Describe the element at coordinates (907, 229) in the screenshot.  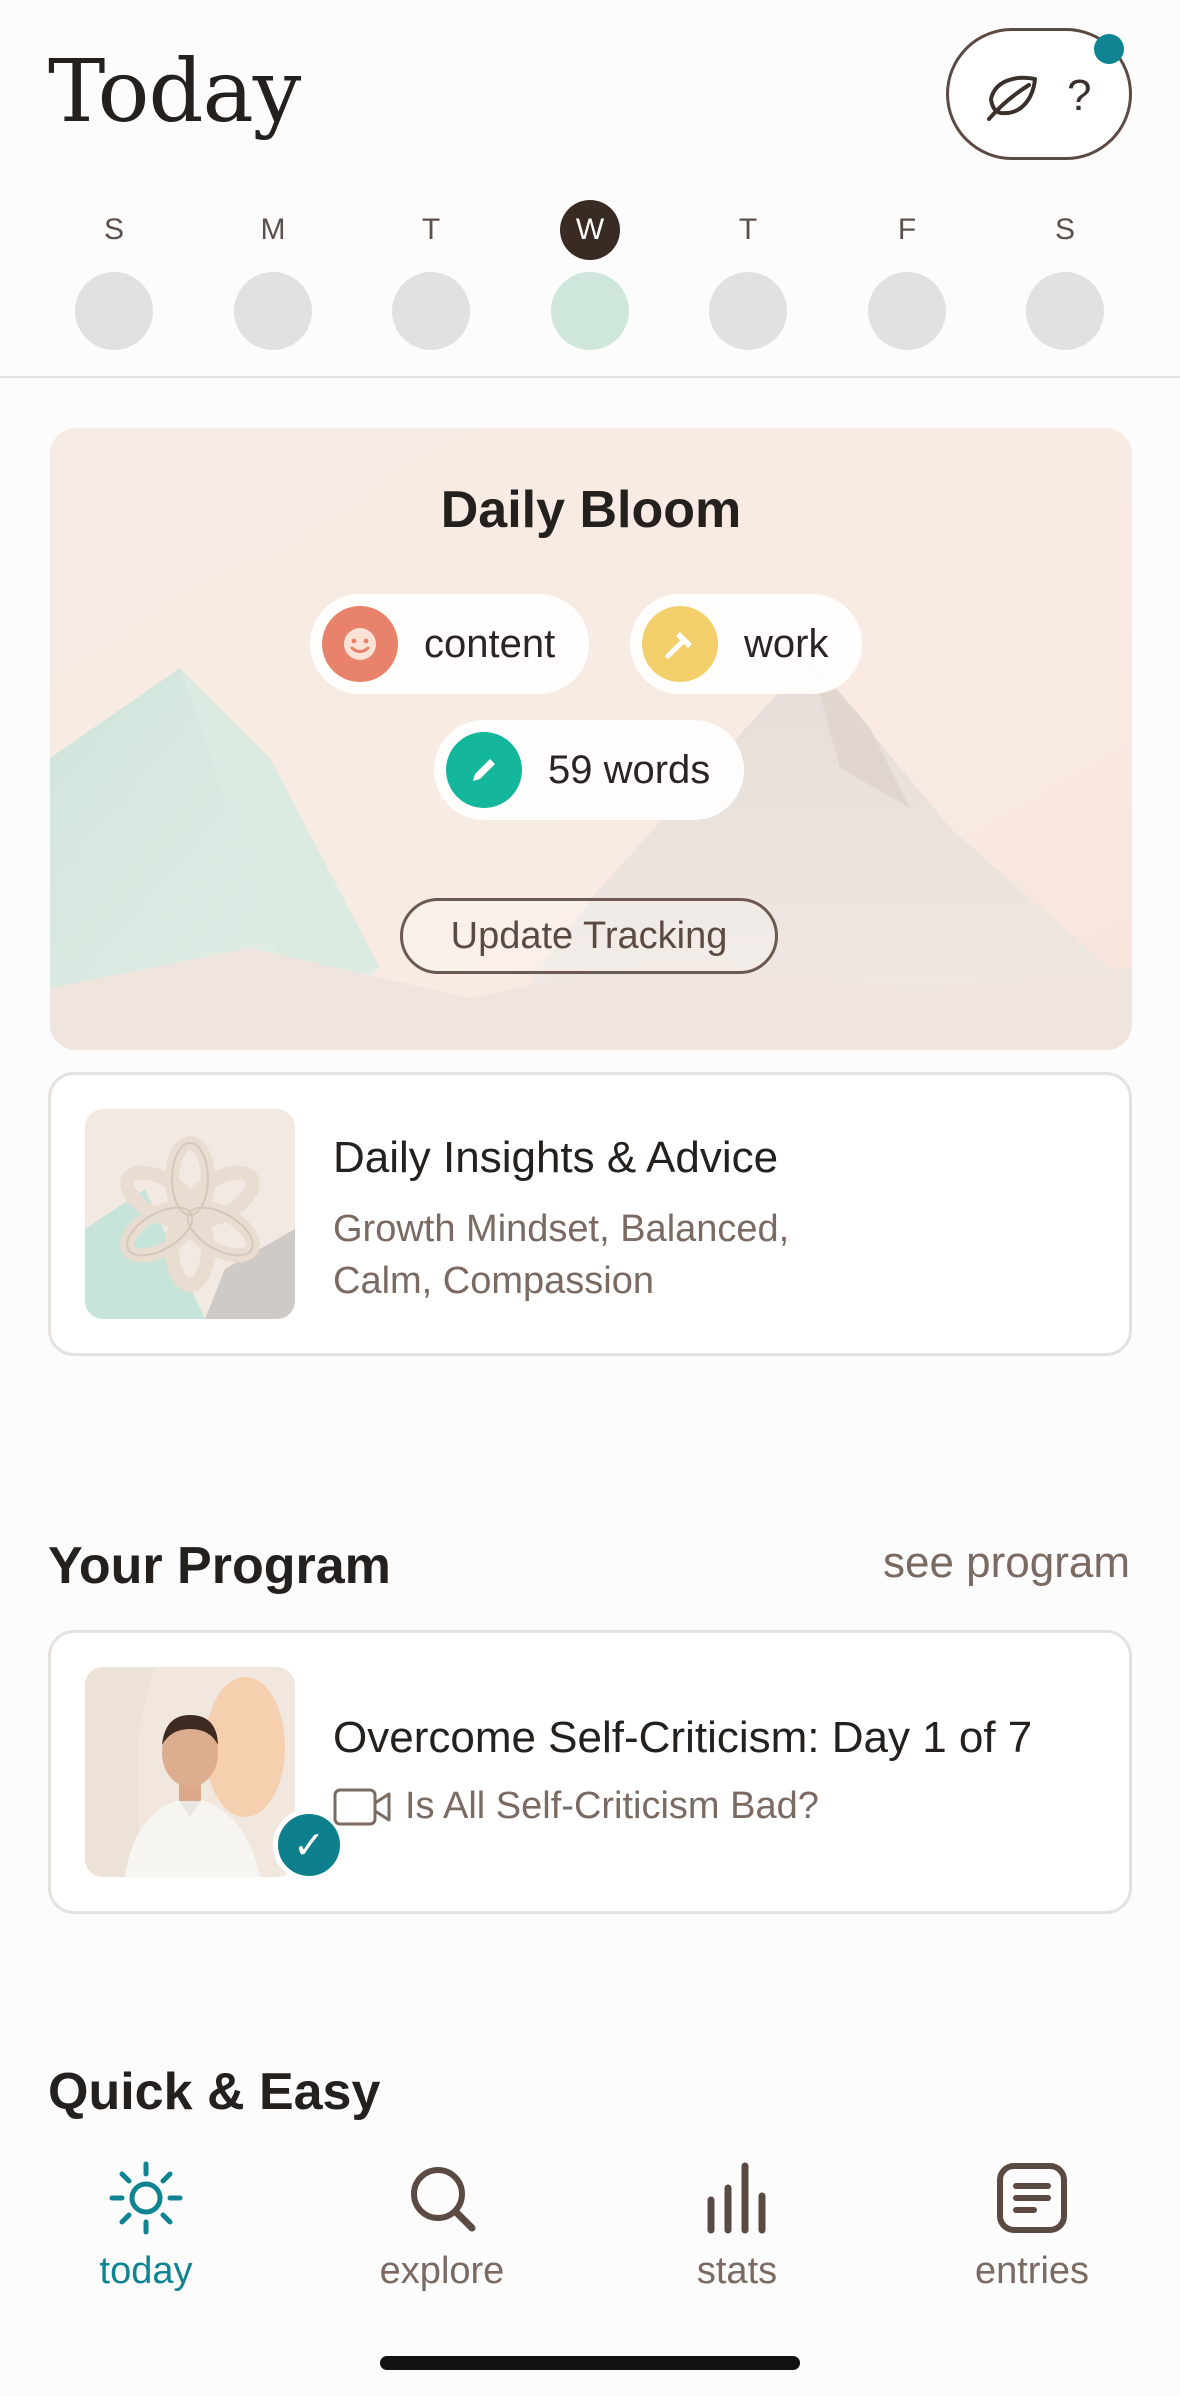
I see `day-letter: F` at that location.